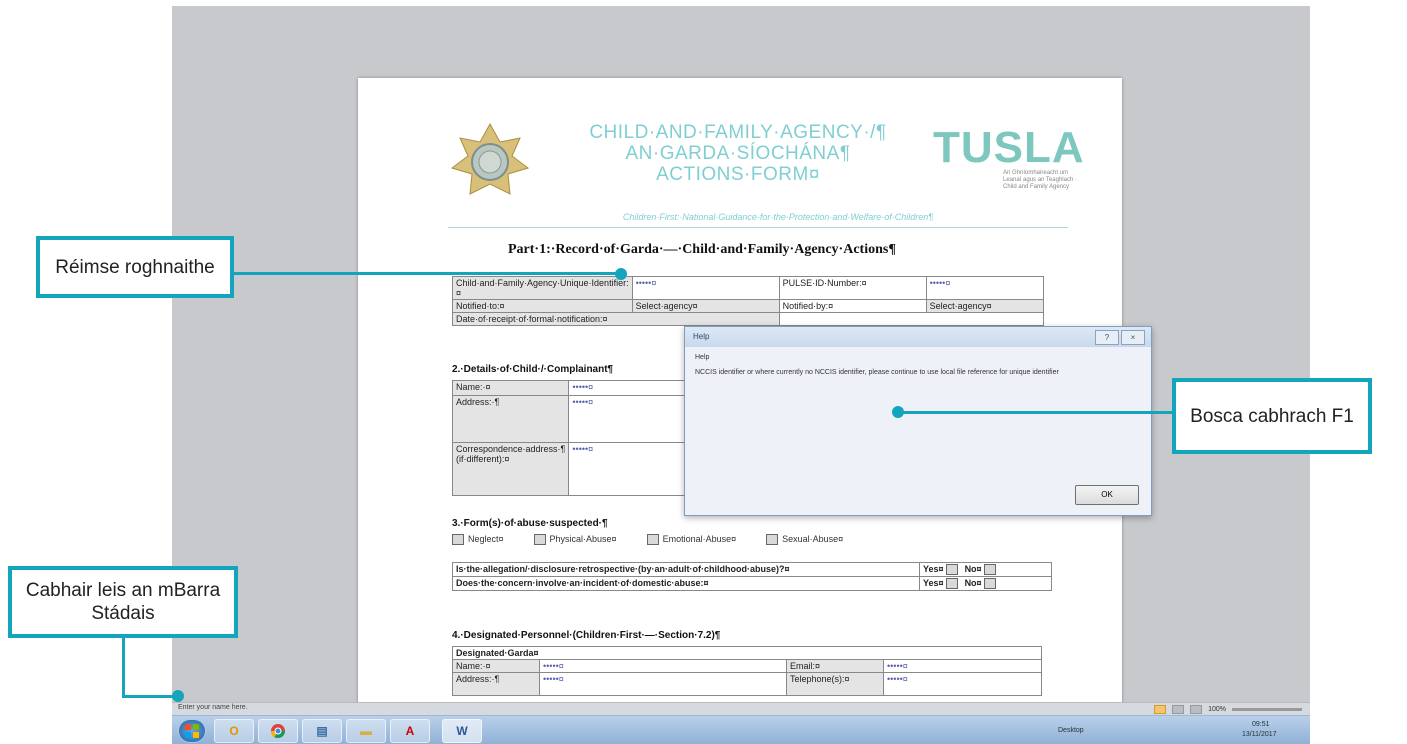 This screenshot has width=1407, height=744. Describe the element at coordinates (530, 523) in the screenshot. I see `section-3-heading: 3.·Form(s)·of·abuse·suspected·¶` at that location.